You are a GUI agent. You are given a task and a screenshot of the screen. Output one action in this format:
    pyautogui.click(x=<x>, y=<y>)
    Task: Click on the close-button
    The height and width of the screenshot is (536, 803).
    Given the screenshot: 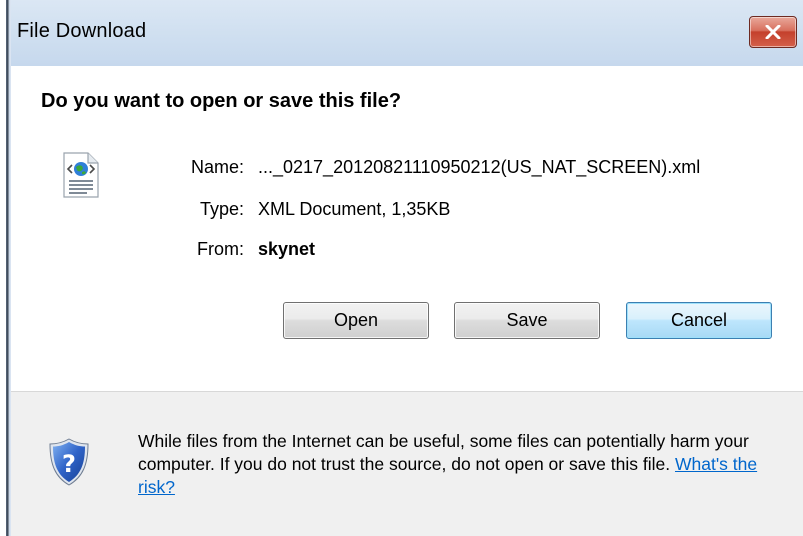 What is the action you would take?
    pyautogui.click(x=773, y=32)
    